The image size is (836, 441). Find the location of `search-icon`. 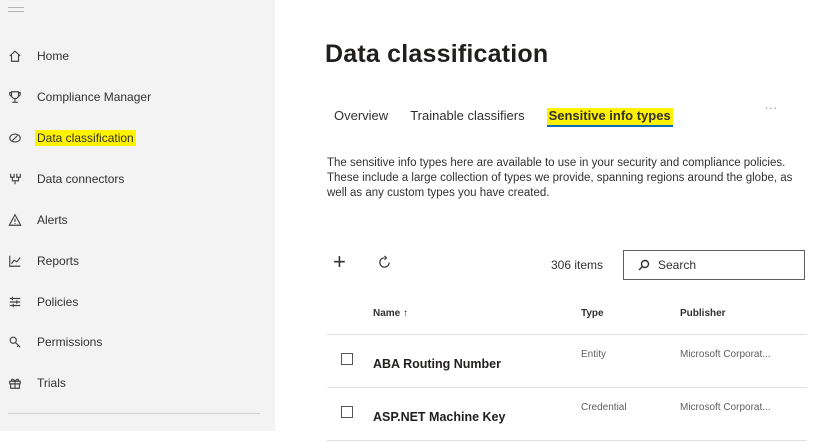

search-icon is located at coordinates (644, 265).